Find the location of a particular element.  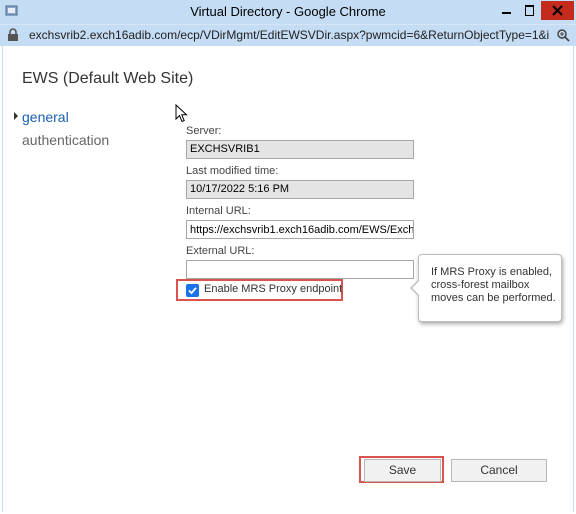

internal-url-input is located at coordinates (300, 229).